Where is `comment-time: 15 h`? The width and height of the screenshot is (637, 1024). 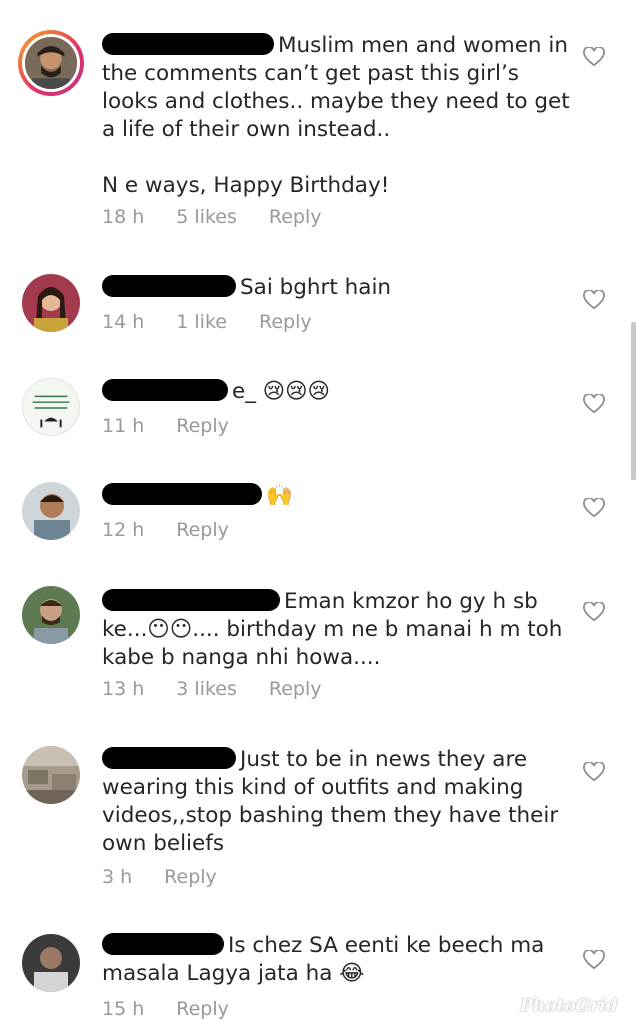
comment-time: 15 h is located at coordinates (123, 1009).